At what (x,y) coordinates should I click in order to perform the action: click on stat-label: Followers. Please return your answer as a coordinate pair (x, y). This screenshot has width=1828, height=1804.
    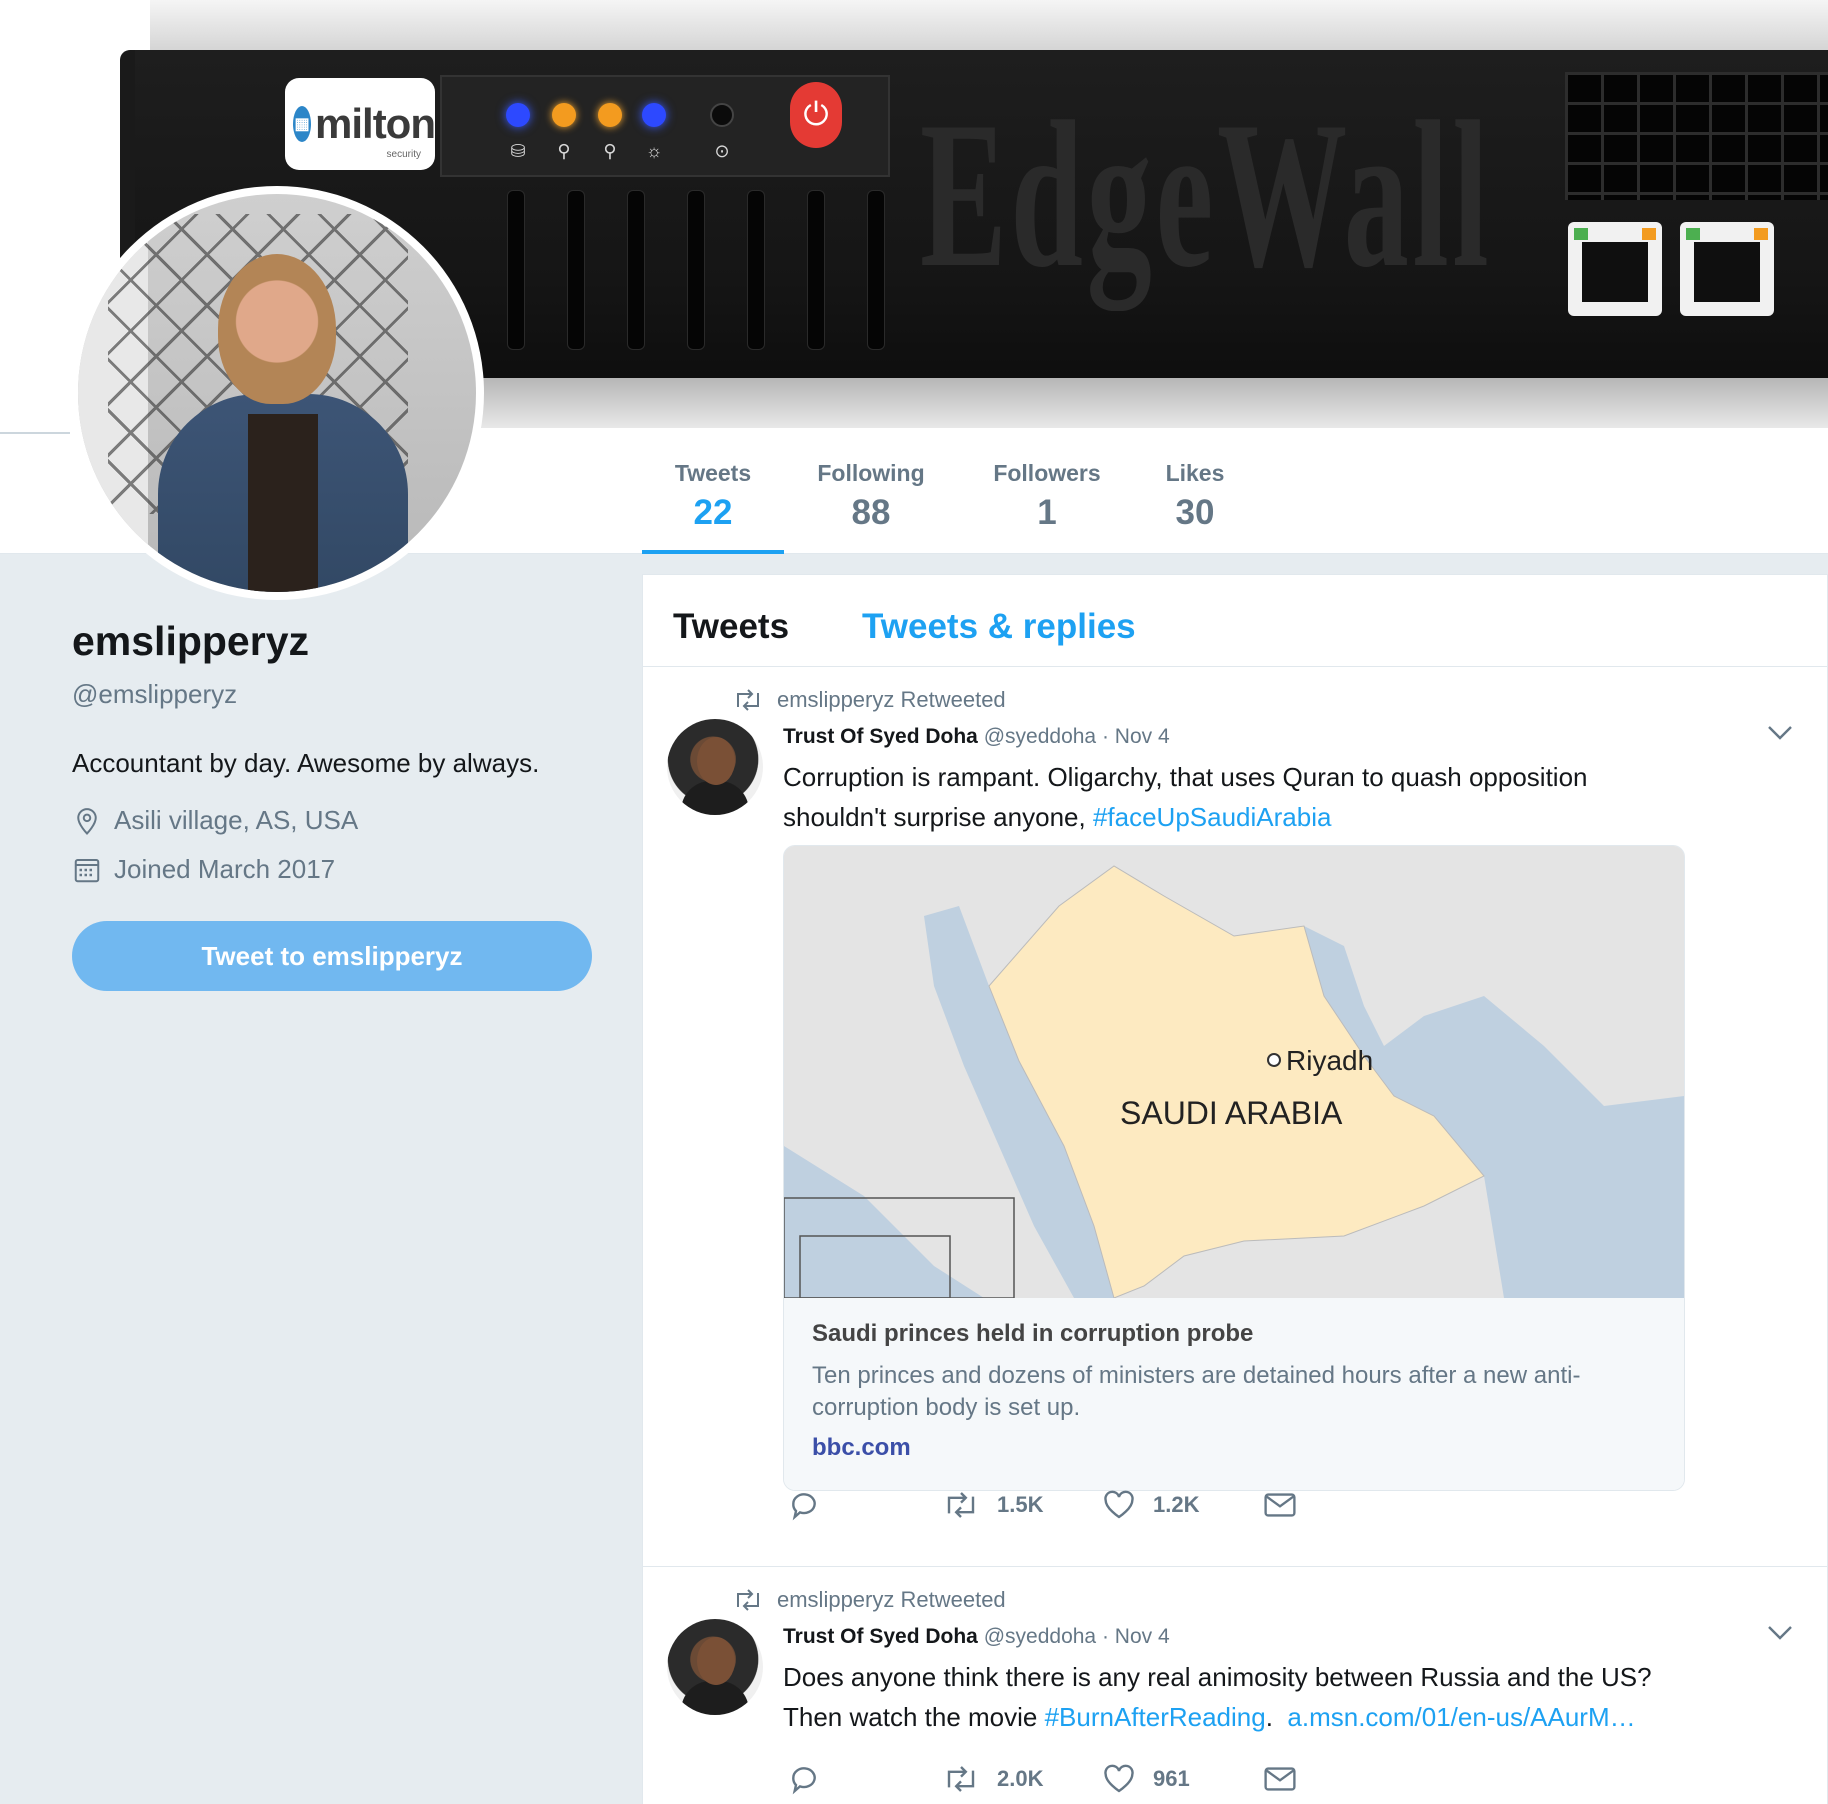
    Looking at the image, I should click on (1047, 473).